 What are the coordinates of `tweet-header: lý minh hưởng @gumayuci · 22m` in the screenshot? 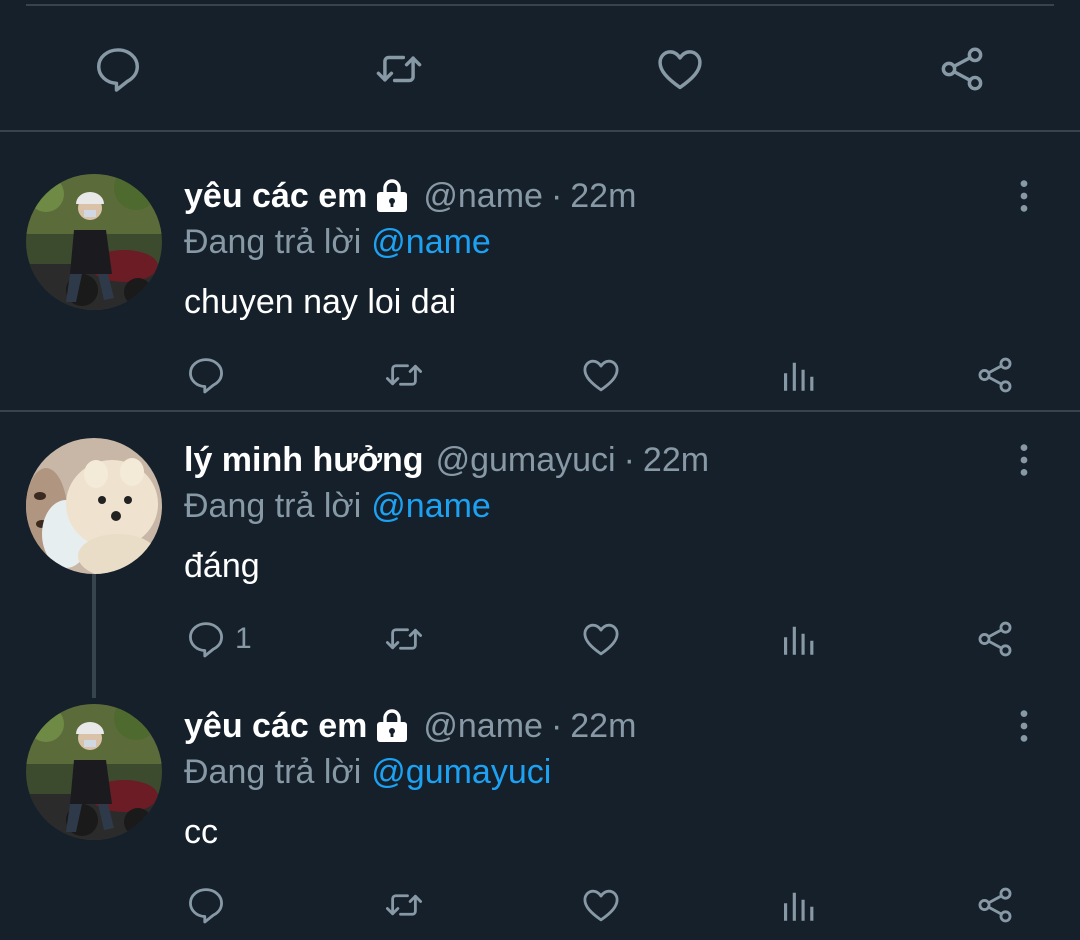 It's located at (446, 460).